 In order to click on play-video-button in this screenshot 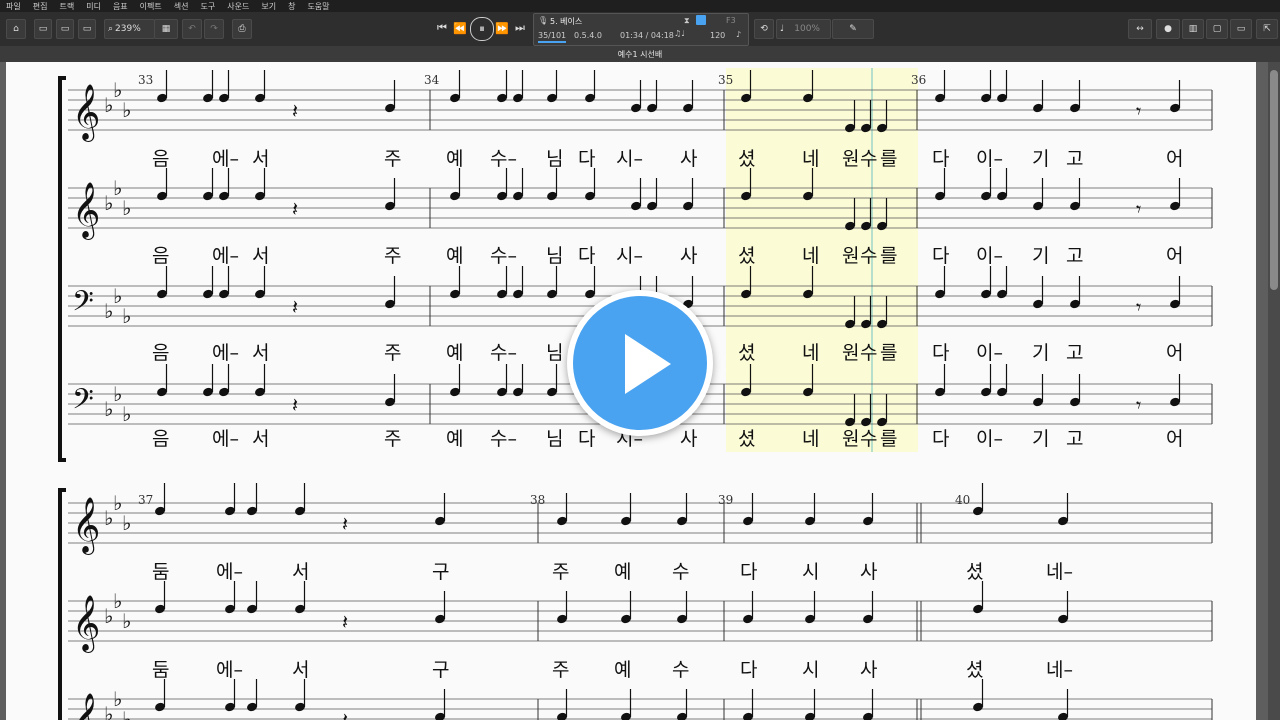, I will do `click(640, 363)`.